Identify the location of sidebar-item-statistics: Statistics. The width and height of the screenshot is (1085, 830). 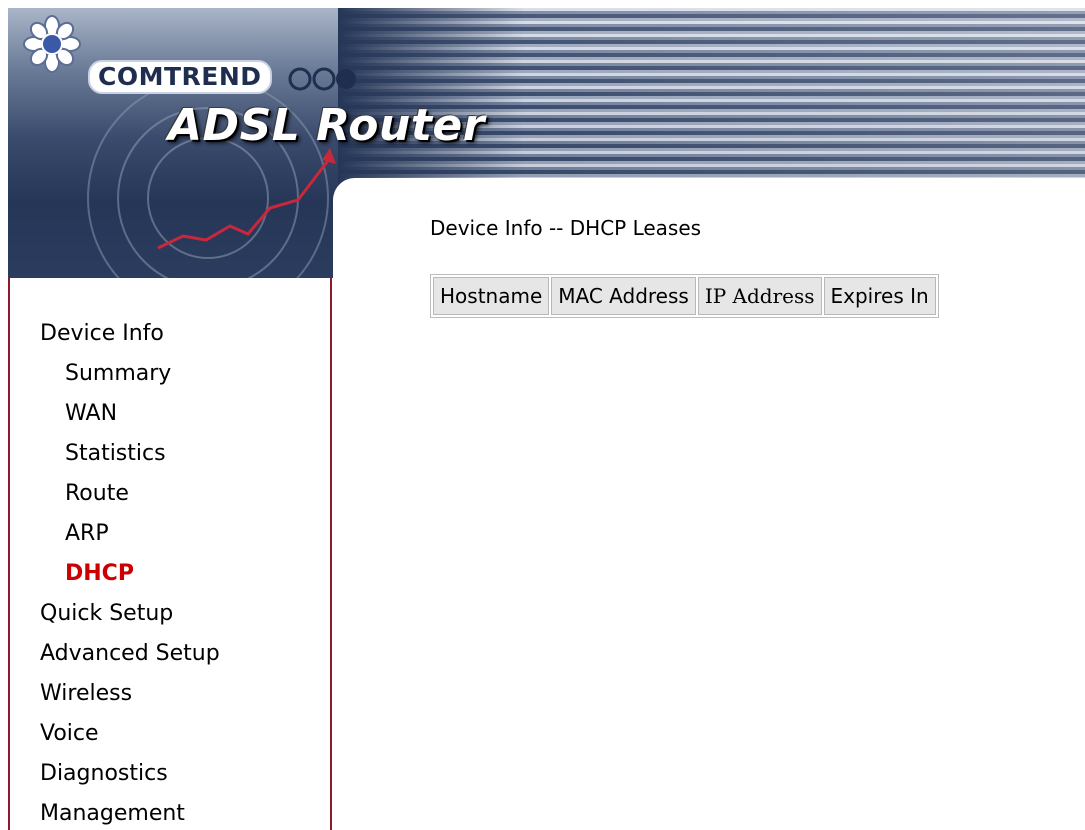
(130, 454).